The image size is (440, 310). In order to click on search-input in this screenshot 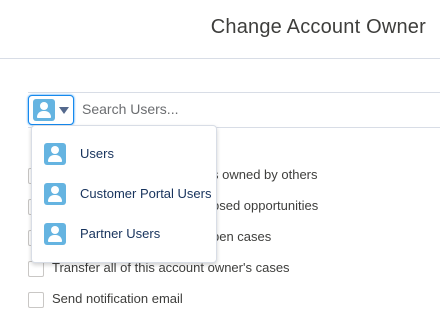, I will do `click(252, 109)`.